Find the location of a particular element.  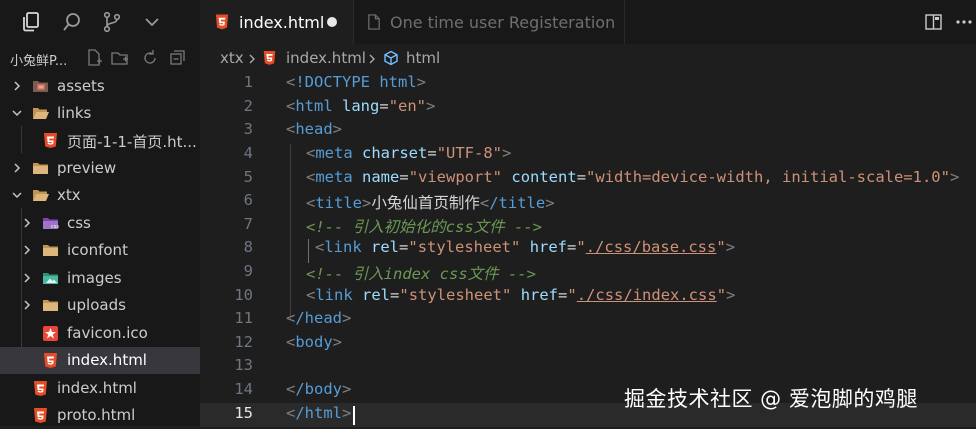

tree-item-label: images is located at coordinates (94, 278).